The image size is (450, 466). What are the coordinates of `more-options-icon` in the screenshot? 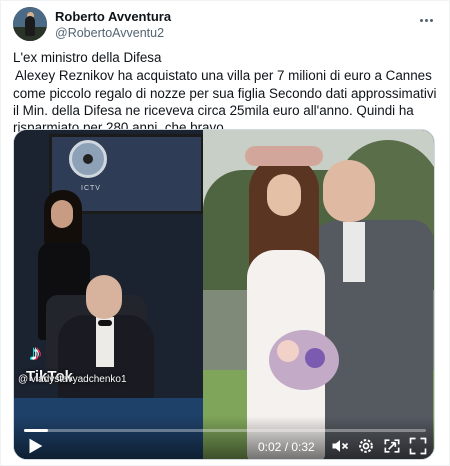 It's located at (426, 20).